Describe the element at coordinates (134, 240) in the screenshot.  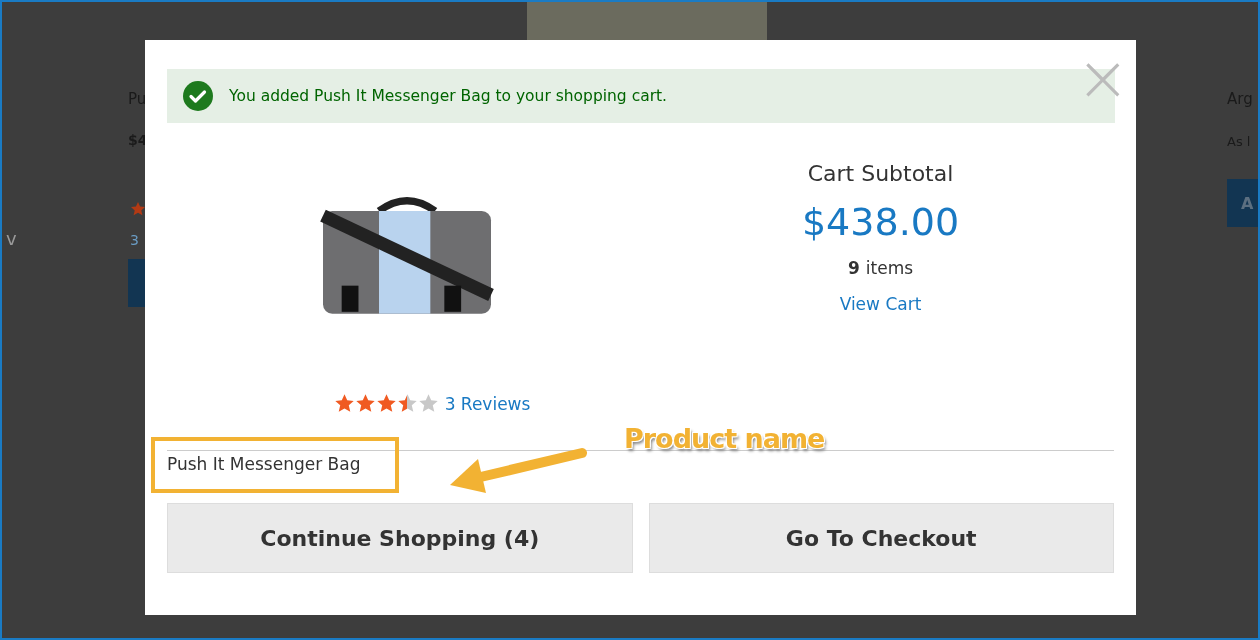
I see `review-count: 3` at that location.